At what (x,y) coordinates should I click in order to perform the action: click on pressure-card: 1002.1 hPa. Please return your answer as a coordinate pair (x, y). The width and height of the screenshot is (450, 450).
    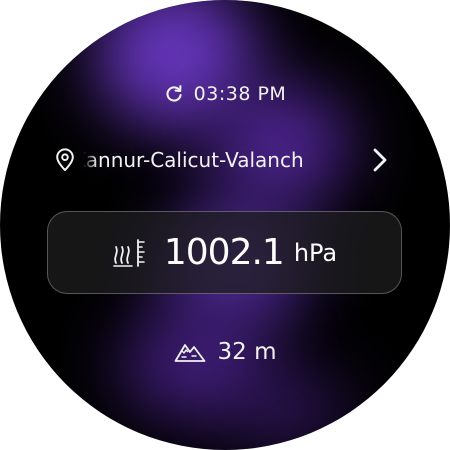
    Looking at the image, I should click on (224, 252).